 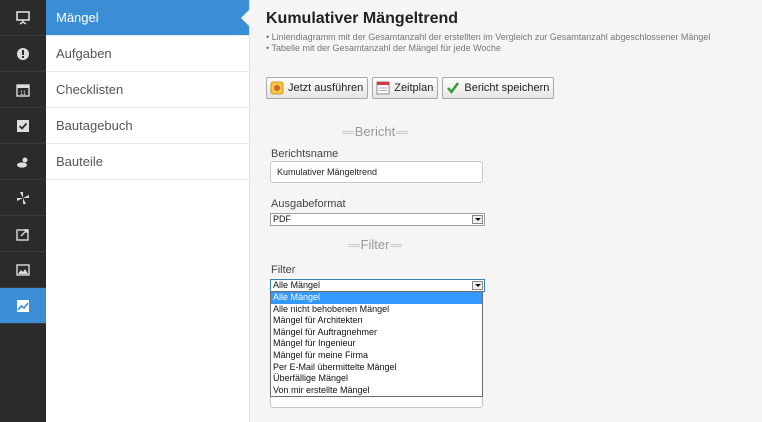 I want to click on export-icon, so click(x=22, y=234).